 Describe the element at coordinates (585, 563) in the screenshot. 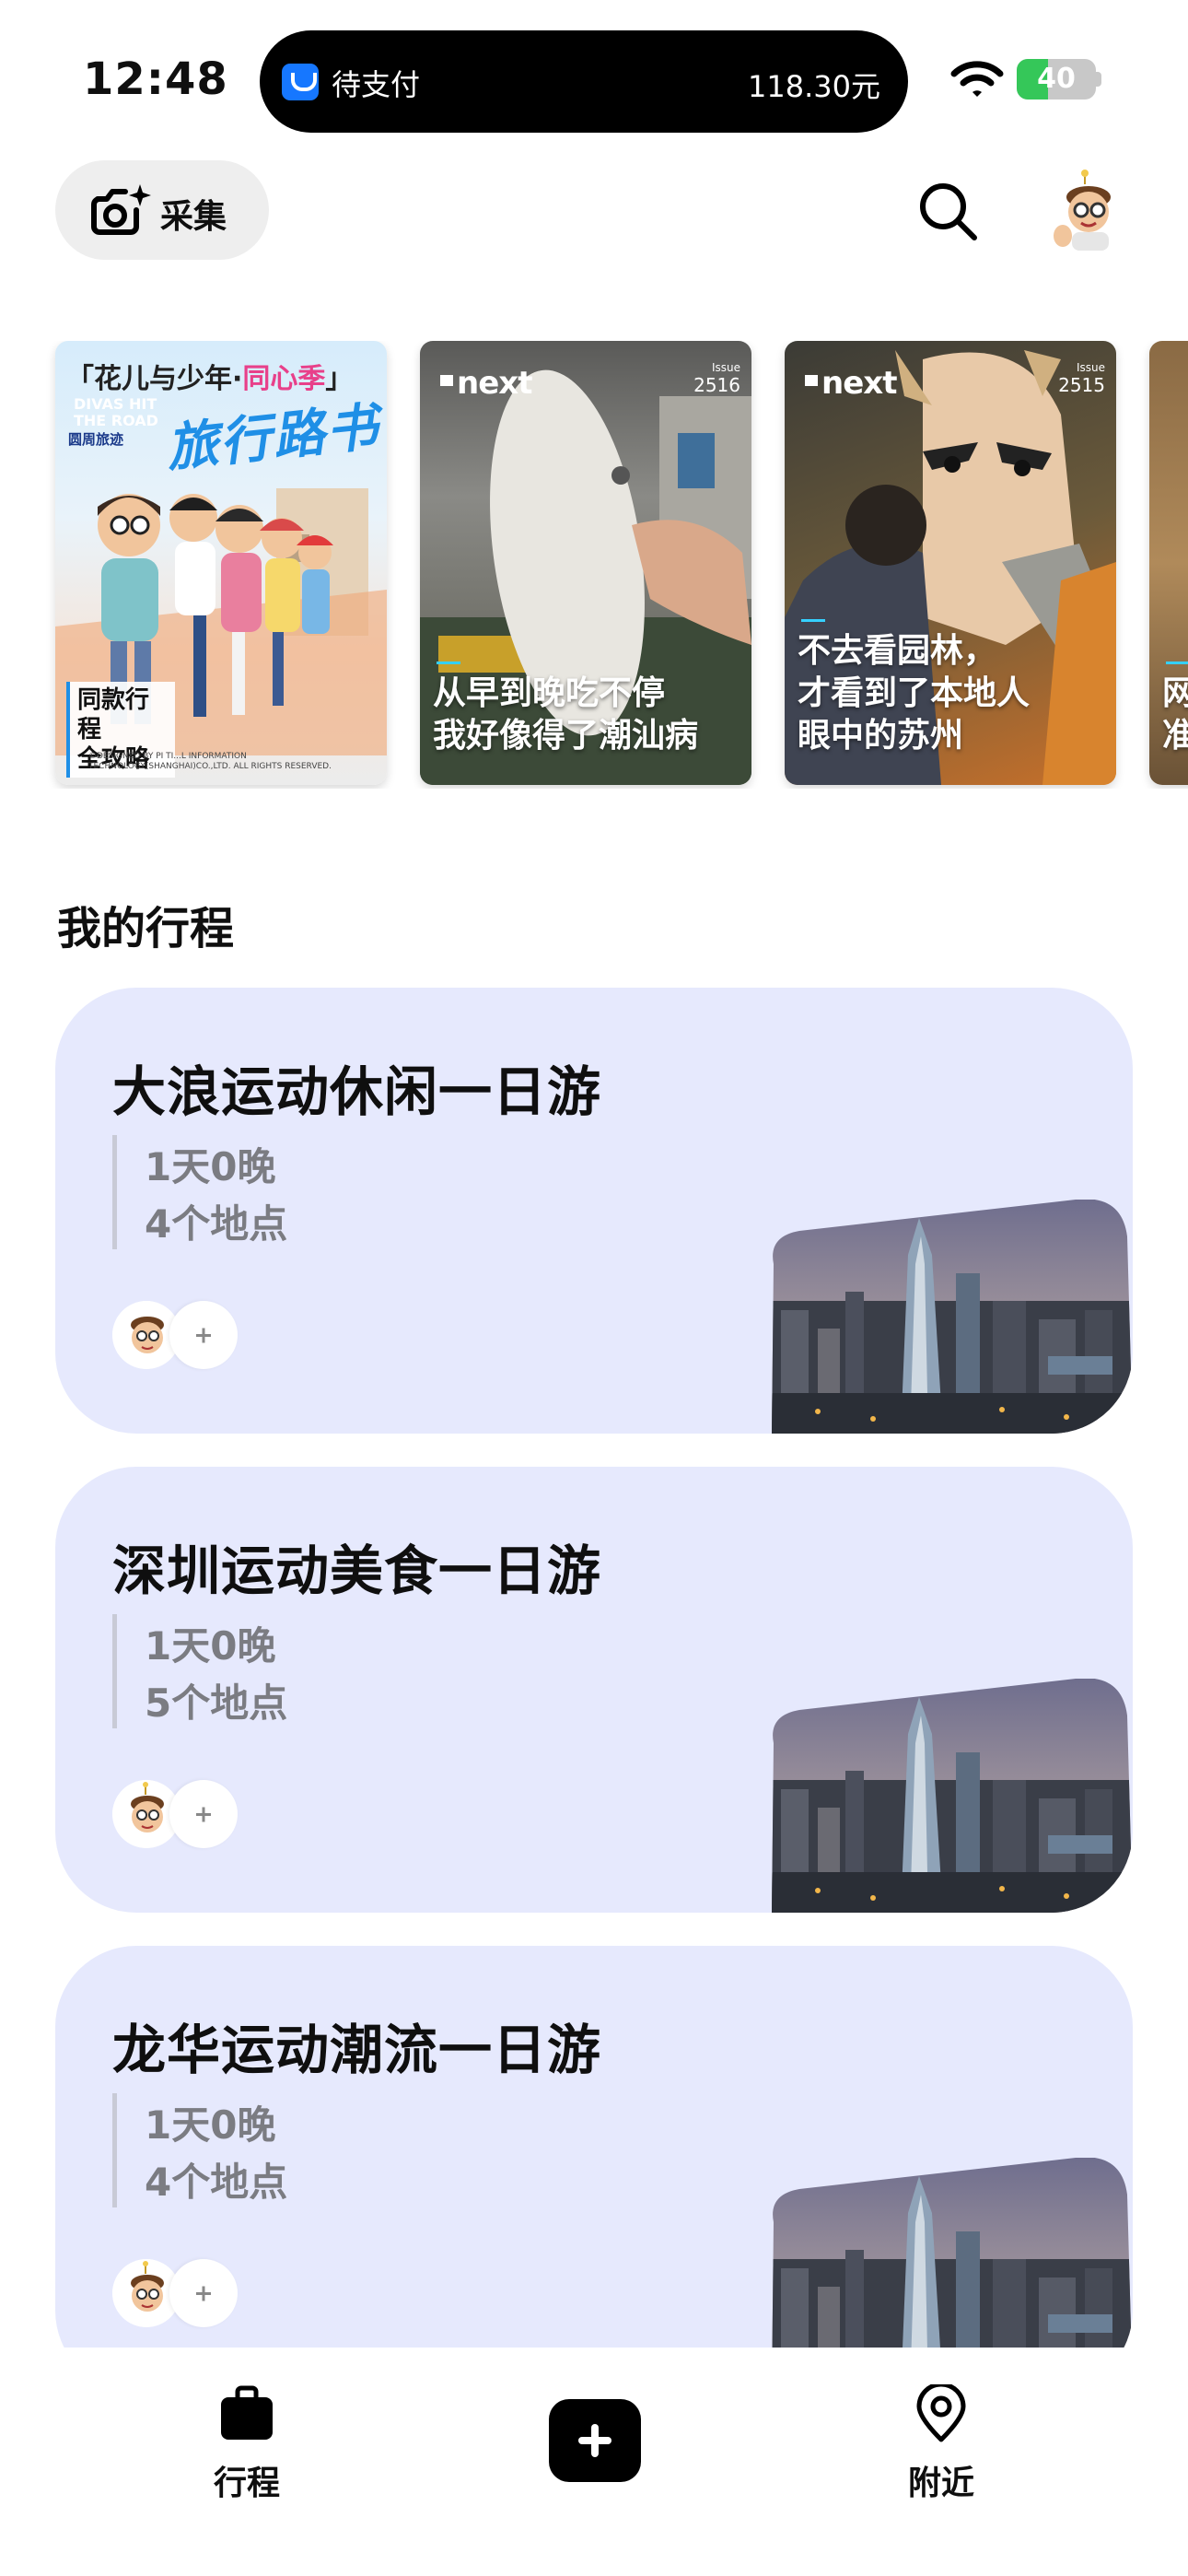

I see `magazine-card-2516: next Issue 2516 从早到晚吃不停 我好像得了潮汕病` at that location.